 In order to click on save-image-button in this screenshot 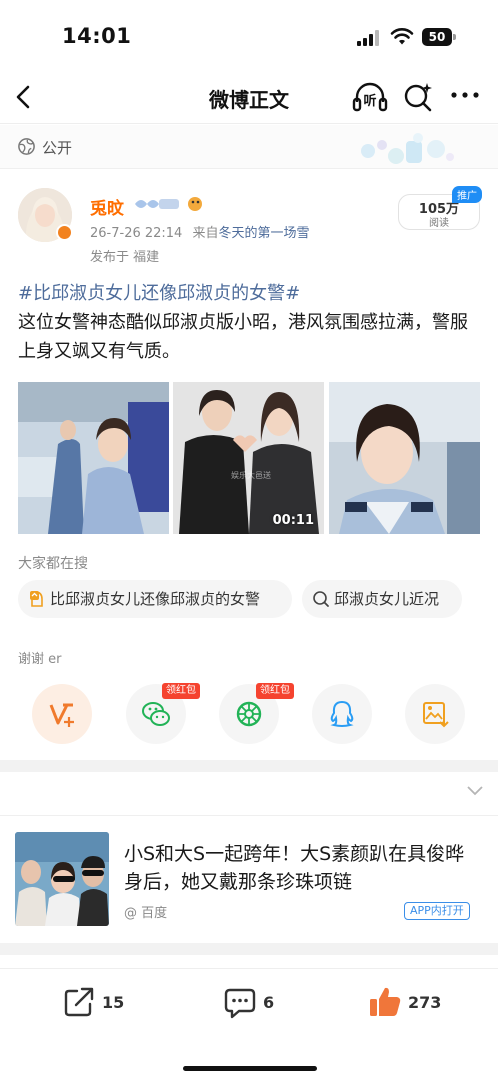, I will do `click(435, 714)`.